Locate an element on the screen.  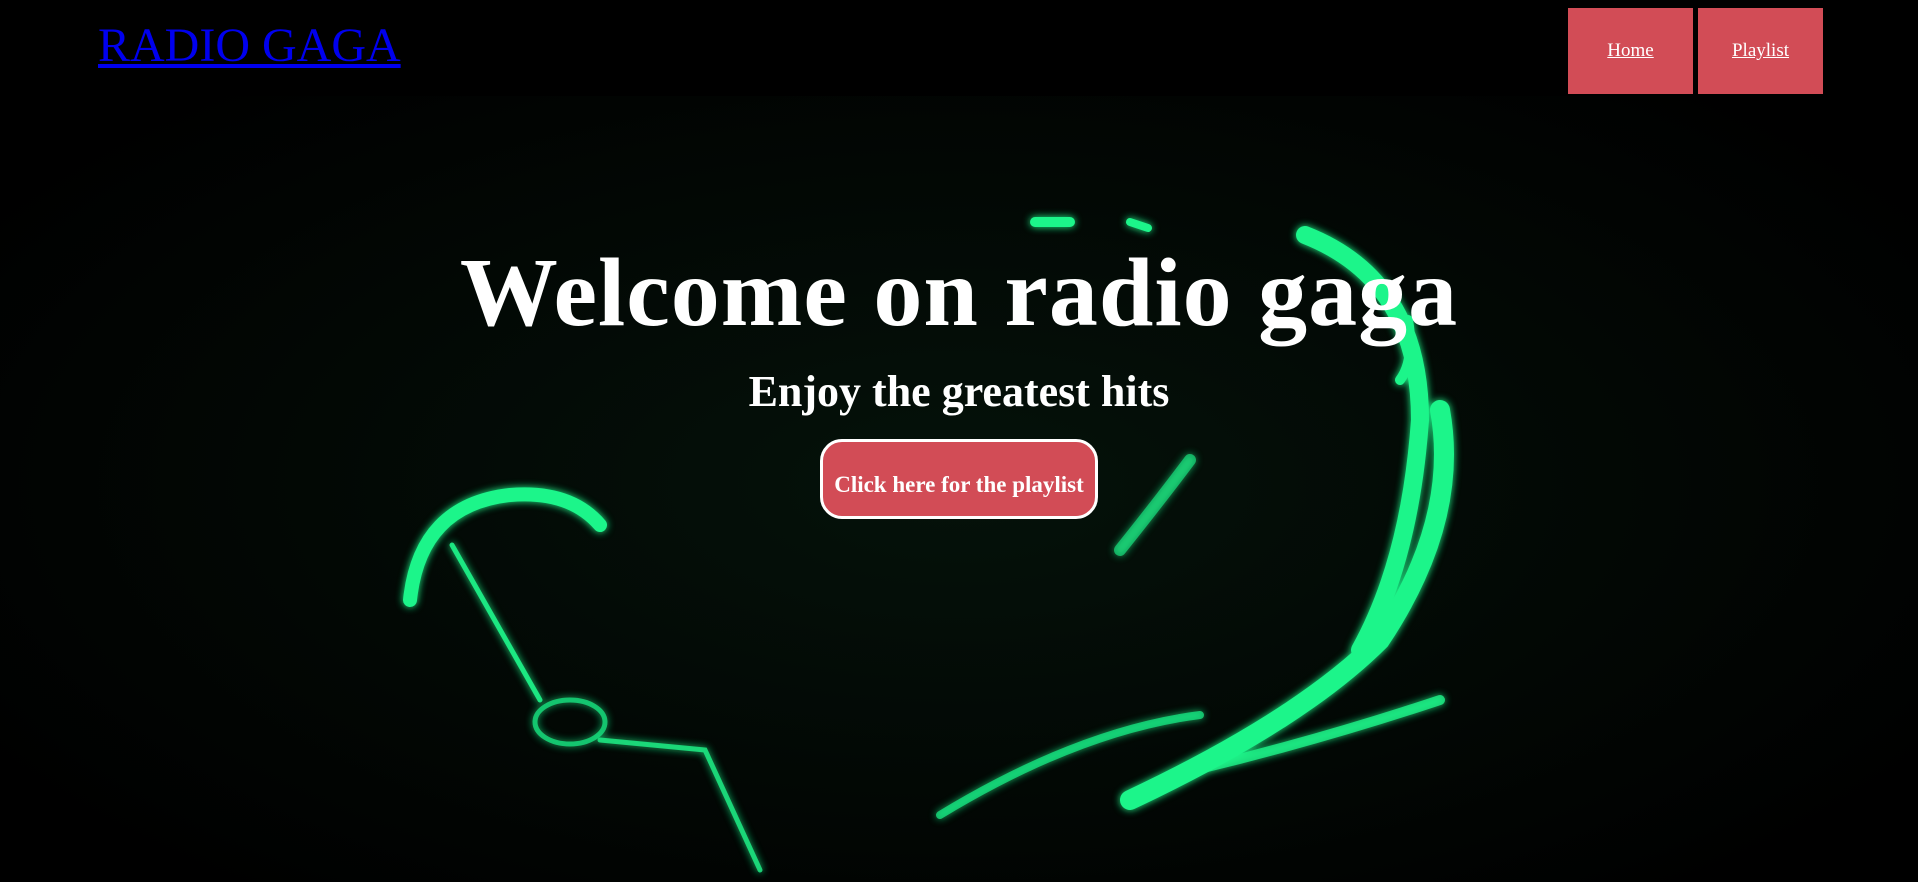
site-logo-link: RADIO GAGA is located at coordinates (249, 46).